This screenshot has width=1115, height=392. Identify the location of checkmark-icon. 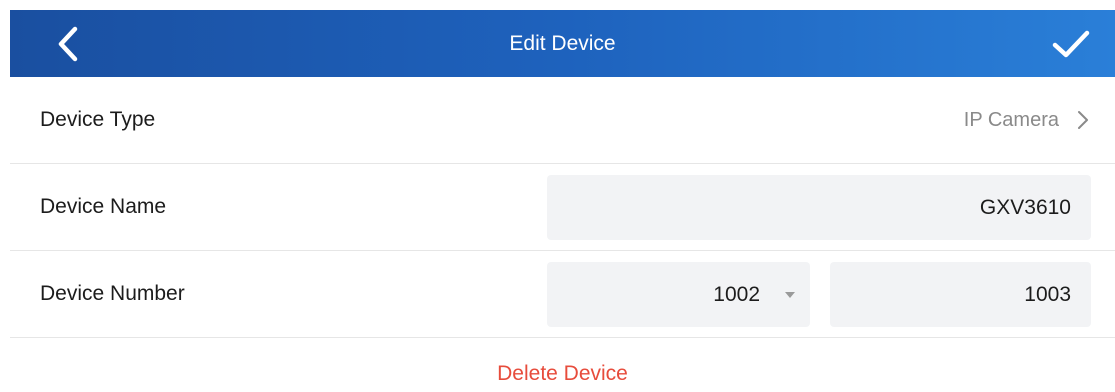
(1071, 44).